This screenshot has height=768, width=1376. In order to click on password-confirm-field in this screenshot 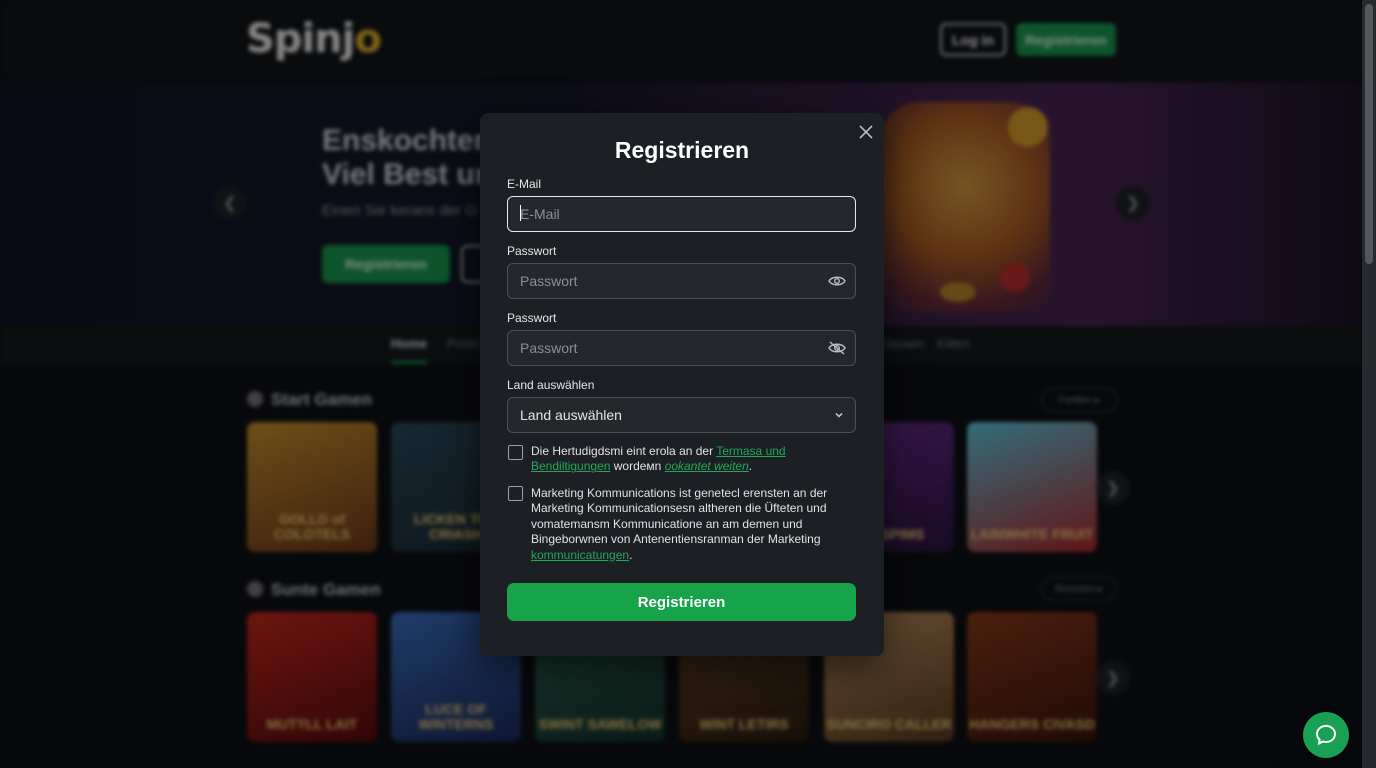, I will do `click(681, 348)`.